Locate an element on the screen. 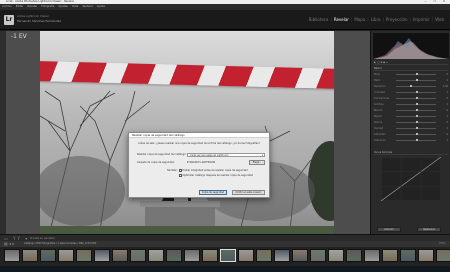 This screenshot has width=450, height=272. slider-row: Contraste 0 is located at coordinates (411, 92).